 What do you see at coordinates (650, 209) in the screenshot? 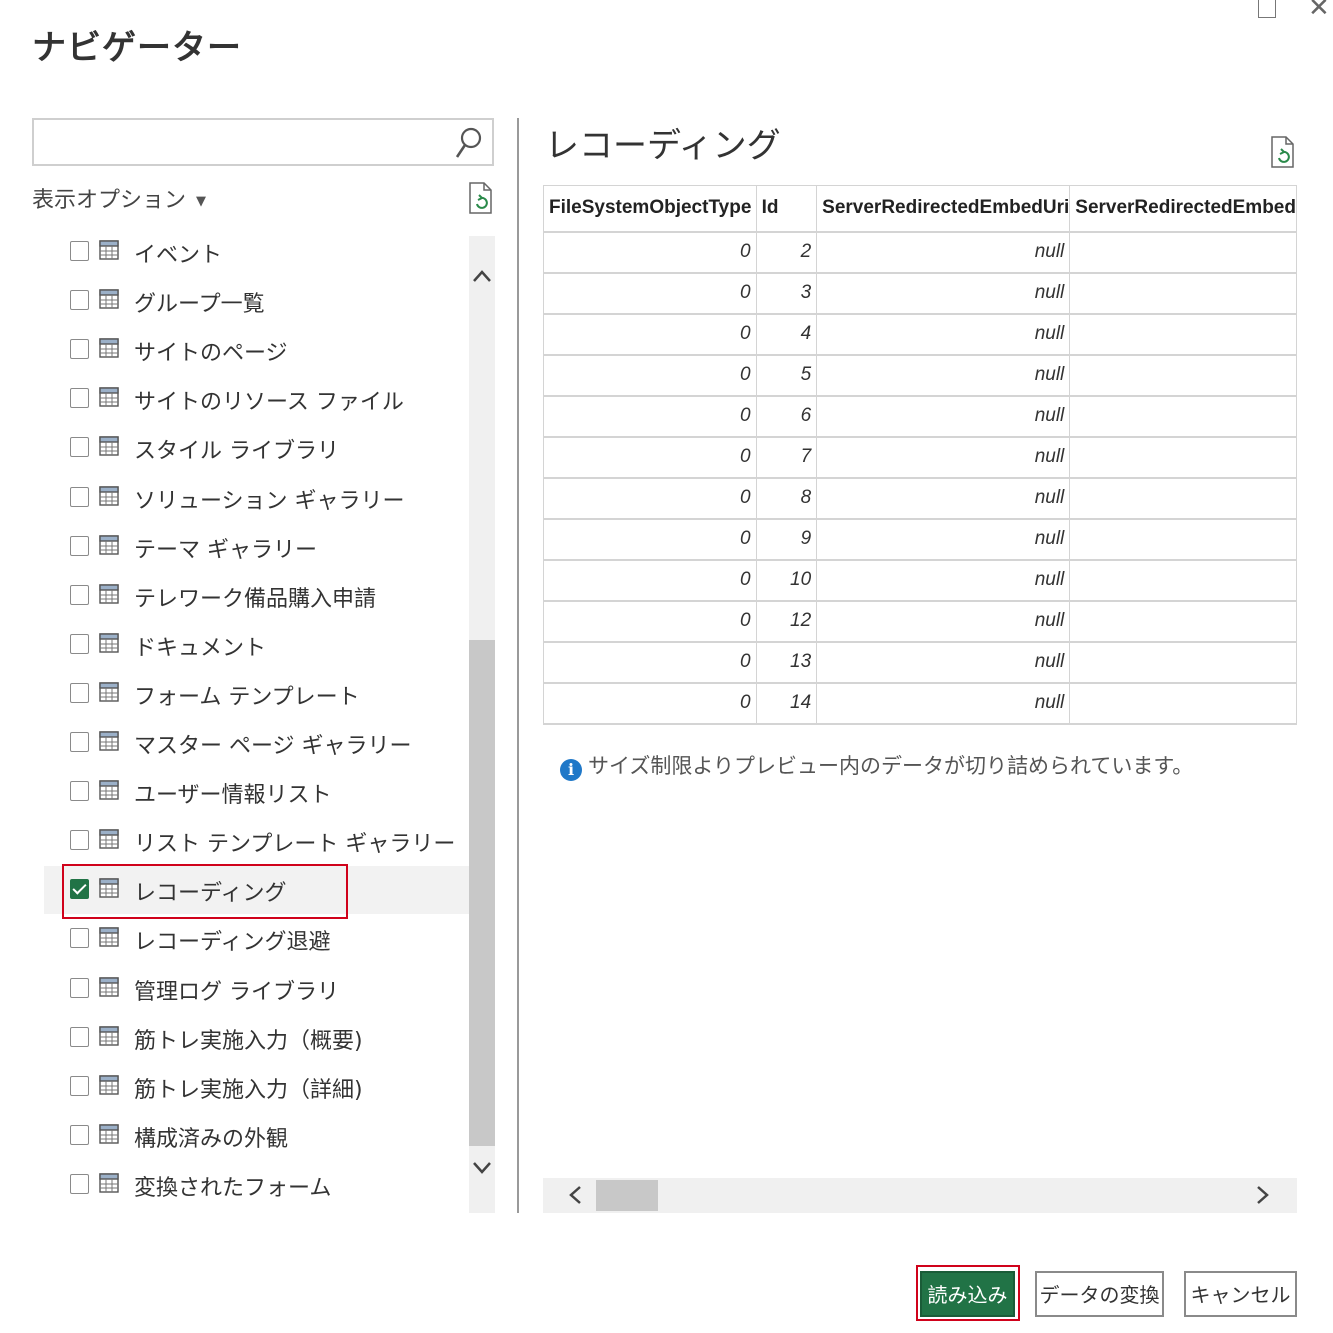
I see `column-header: FileSystemObjectType` at bounding box center [650, 209].